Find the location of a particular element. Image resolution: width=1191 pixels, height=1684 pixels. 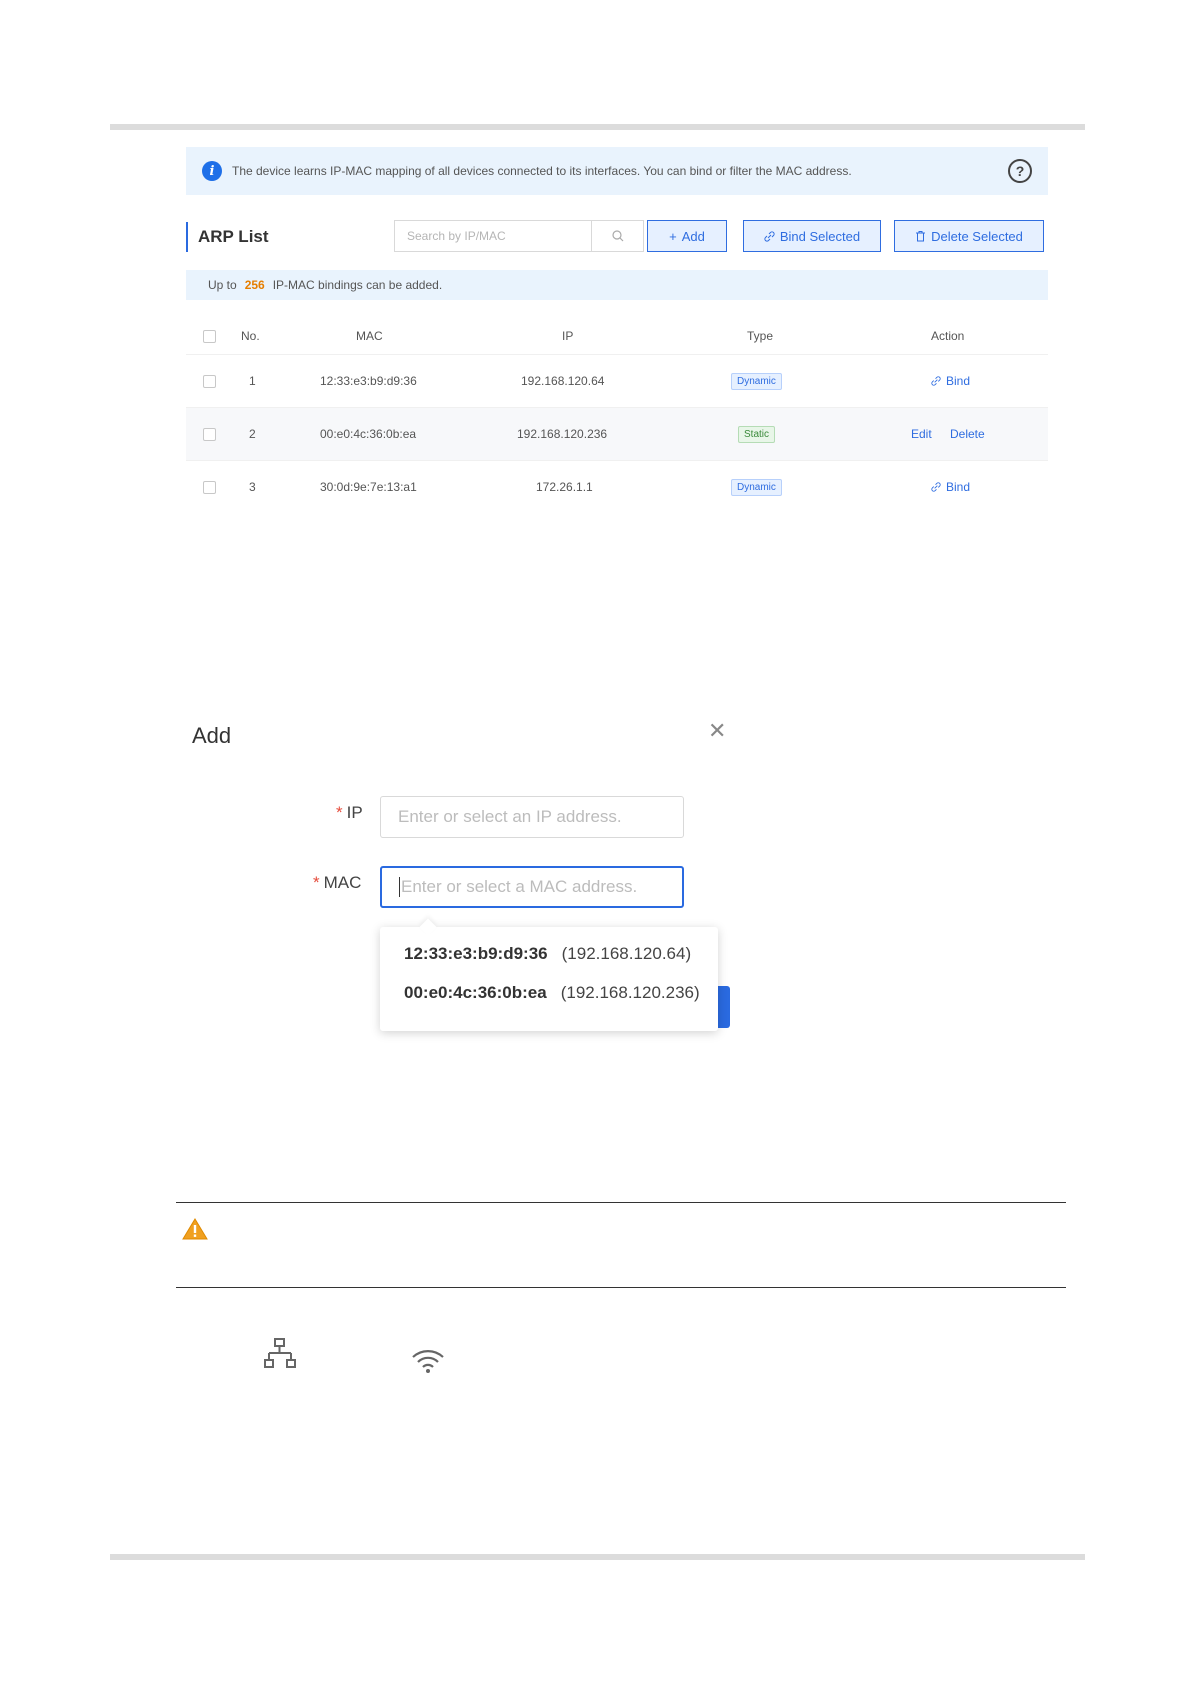

trash-icon is located at coordinates (921, 236).